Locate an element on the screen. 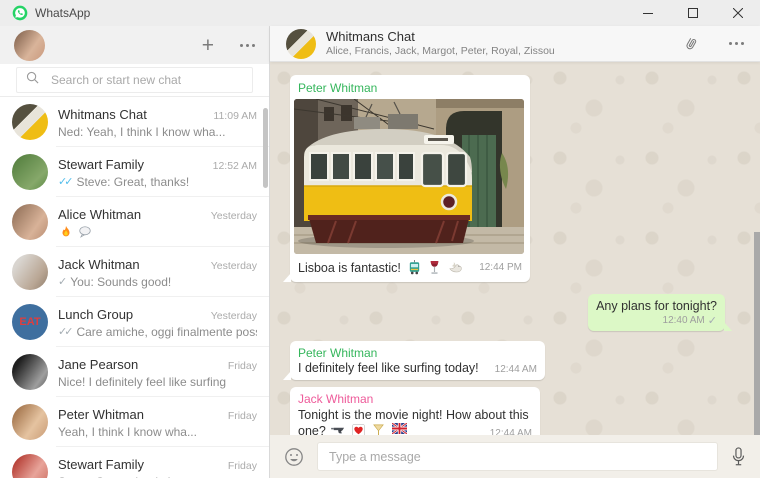  message-time: 12:40 AM is located at coordinates (683, 320).